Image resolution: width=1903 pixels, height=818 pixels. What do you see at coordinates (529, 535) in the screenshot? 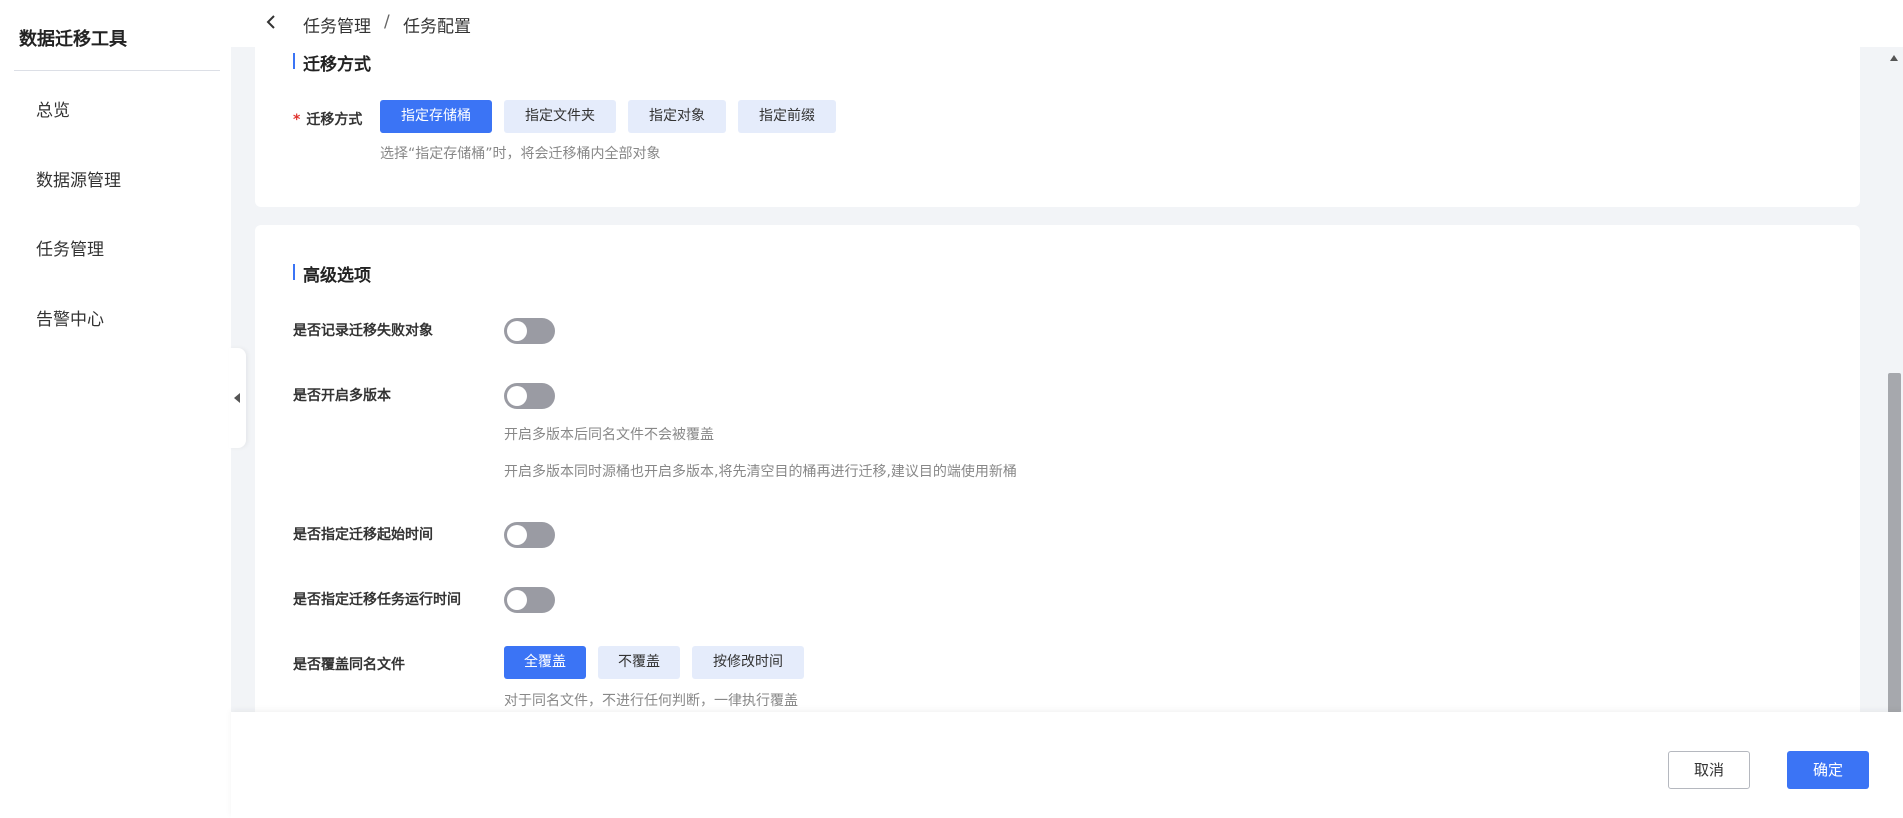
I see `start-time-toggle` at bounding box center [529, 535].